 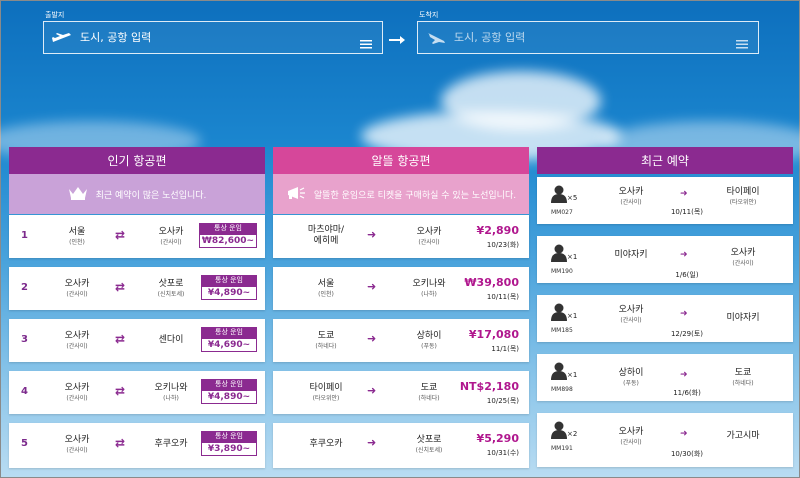 I want to click on booking-date: 11/6(화), so click(x=687, y=393).